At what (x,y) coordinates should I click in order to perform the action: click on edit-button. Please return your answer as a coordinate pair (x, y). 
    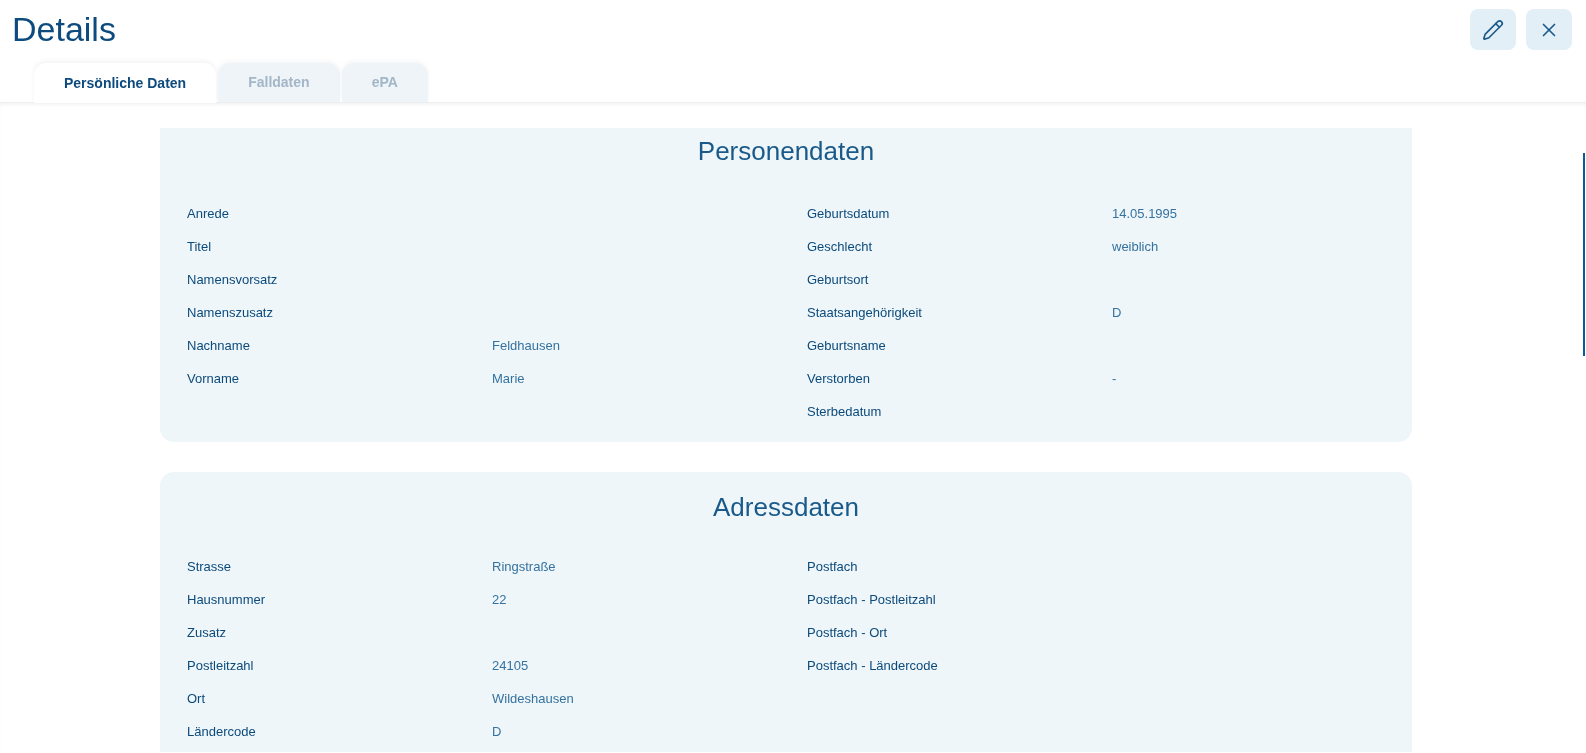
    Looking at the image, I should click on (1493, 29).